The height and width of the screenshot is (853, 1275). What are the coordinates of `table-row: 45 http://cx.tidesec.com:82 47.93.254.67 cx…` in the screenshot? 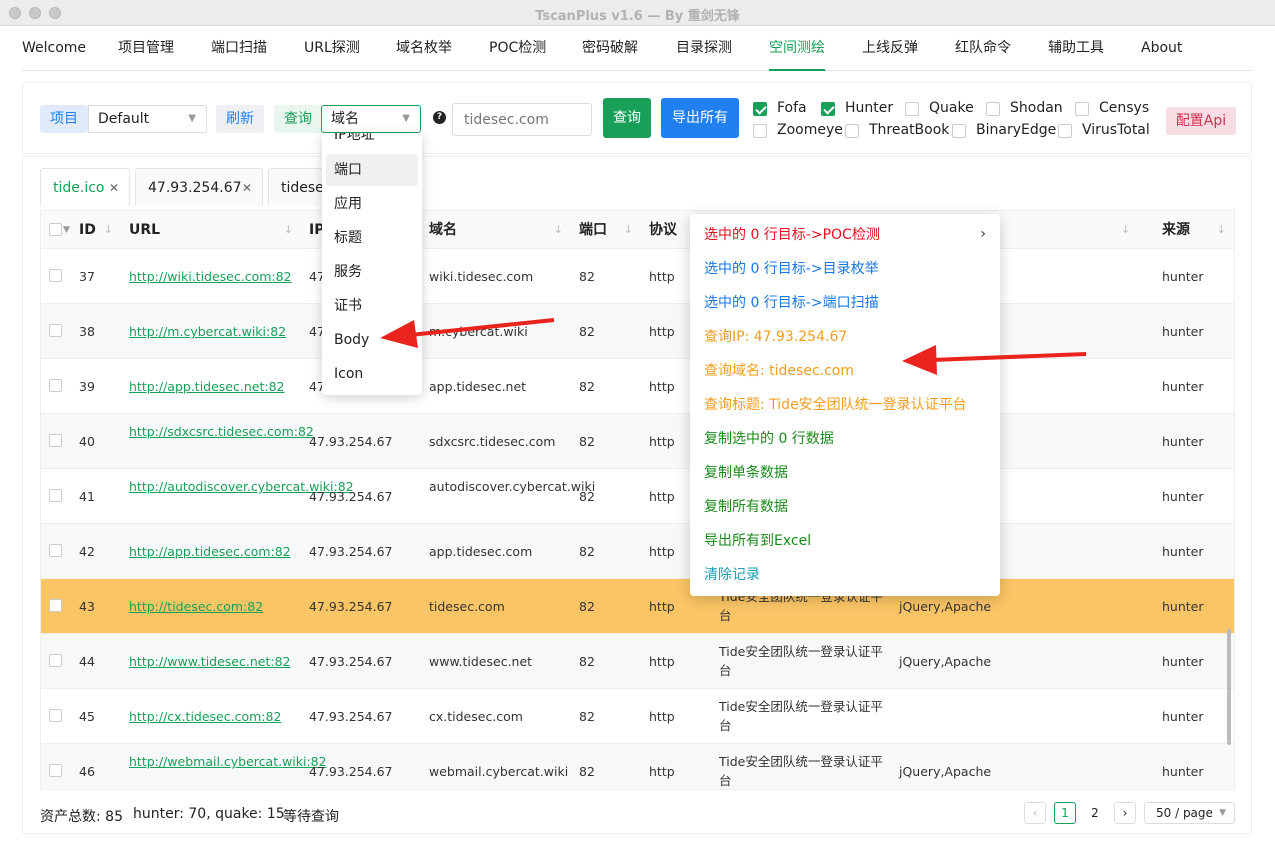 It's located at (637, 716).